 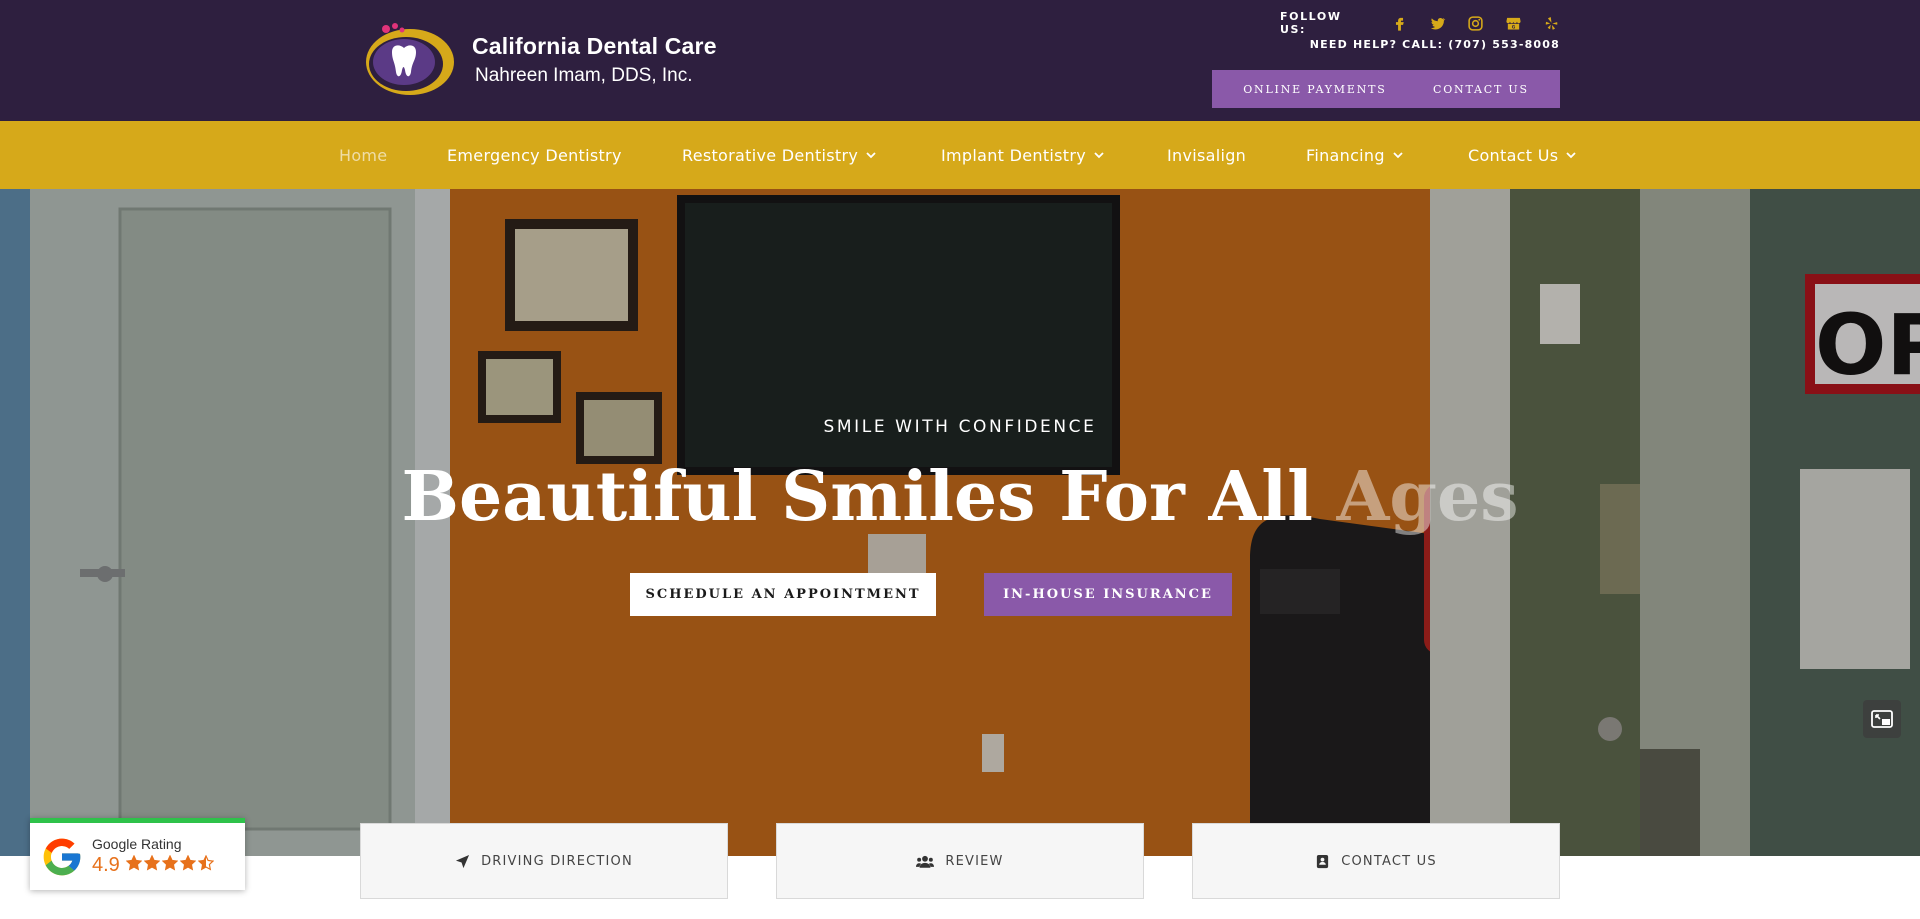 I want to click on card-label: CONTACT US, so click(x=1389, y=861).